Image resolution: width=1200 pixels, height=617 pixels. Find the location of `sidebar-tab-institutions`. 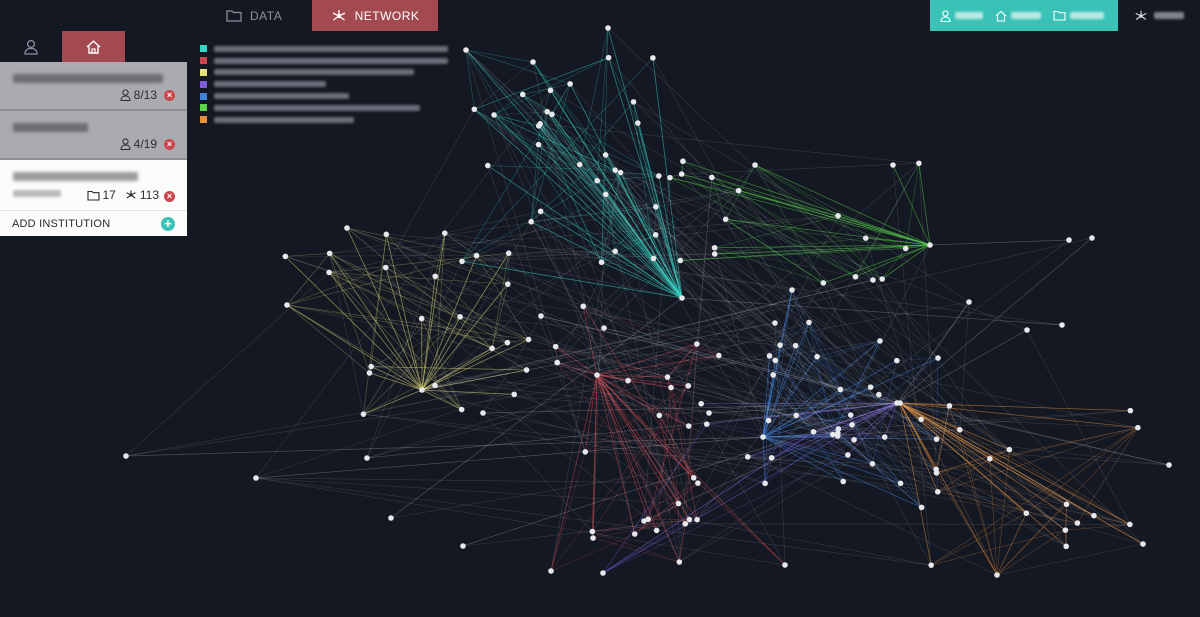

sidebar-tab-institutions is located at coordinates (93, 46).